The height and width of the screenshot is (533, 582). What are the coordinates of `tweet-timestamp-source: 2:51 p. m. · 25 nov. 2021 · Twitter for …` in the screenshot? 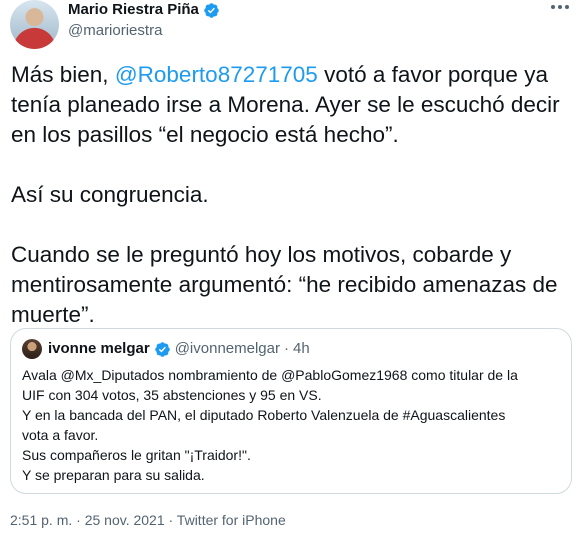 It's located at (148, 520).